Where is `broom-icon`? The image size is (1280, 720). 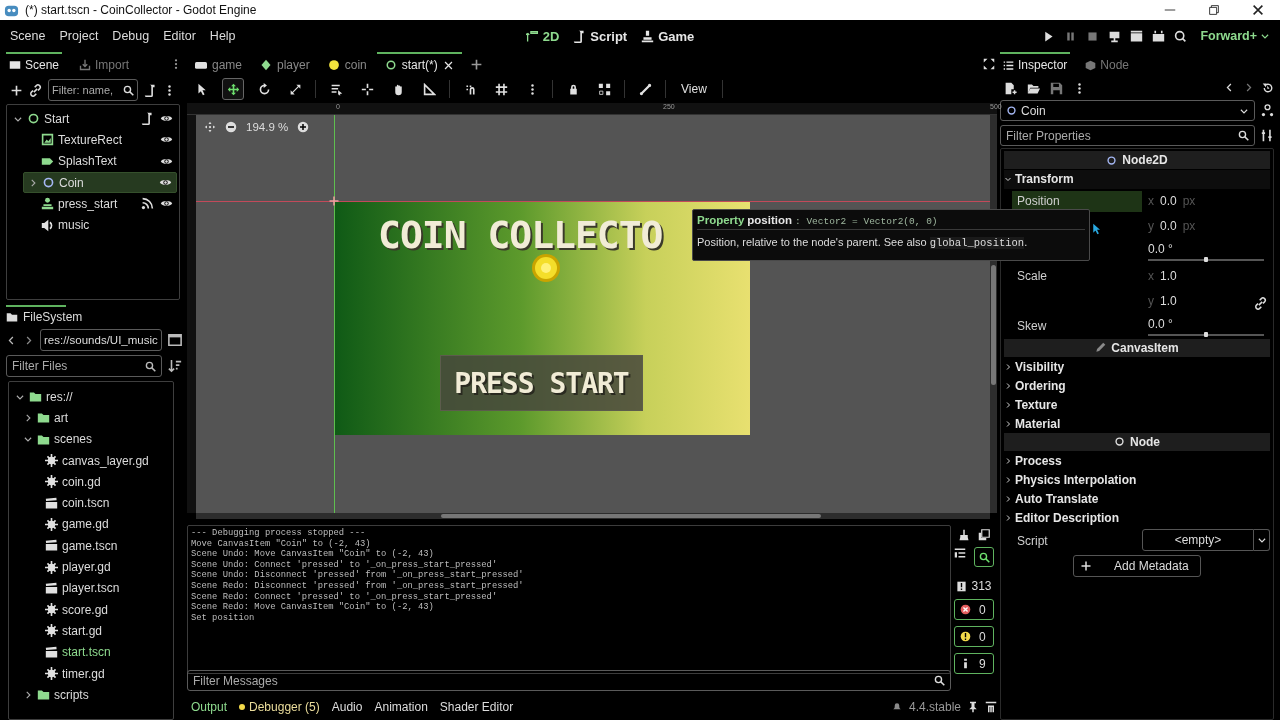 broom-icon is located at coordinates (964, 535).